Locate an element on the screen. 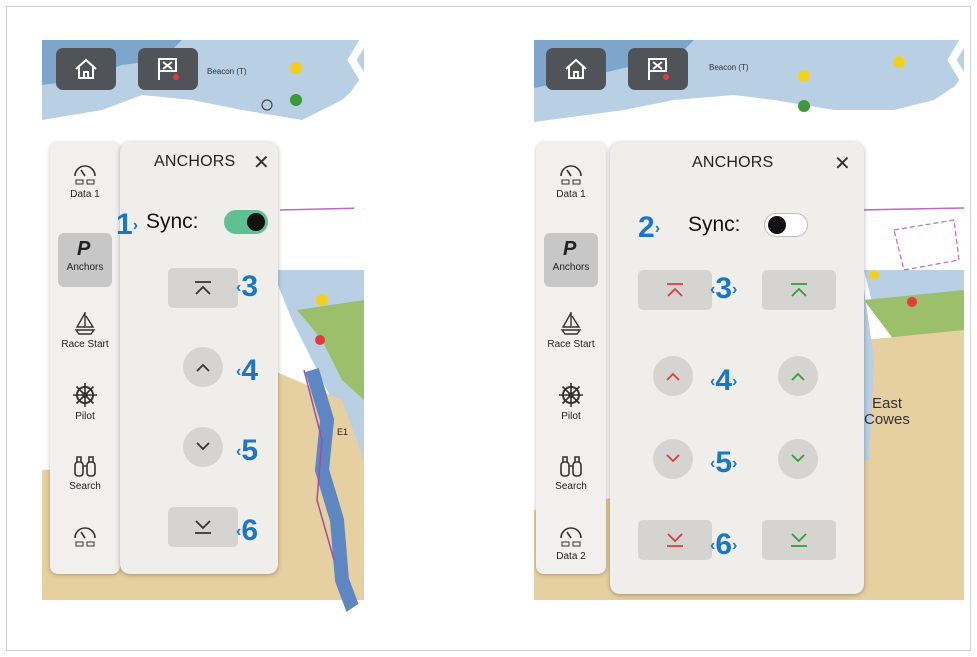 The height and width of the screenshot is (657, 977). port-anchor-up-button is located at coordinates (673, 376).